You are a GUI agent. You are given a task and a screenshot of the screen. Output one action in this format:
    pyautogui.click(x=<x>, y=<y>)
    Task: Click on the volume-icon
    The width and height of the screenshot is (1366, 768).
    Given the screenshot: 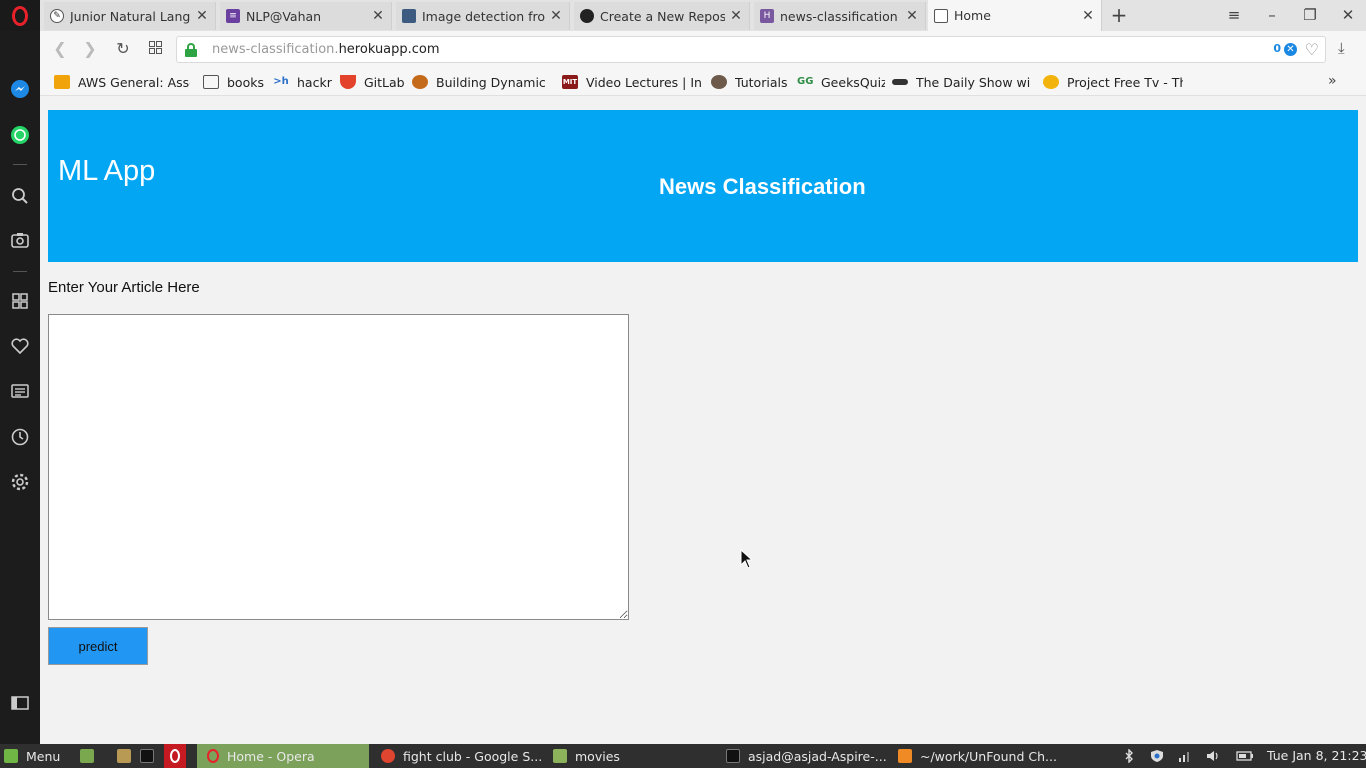 What is the action you would take?
    pyautogui.click(x=1213, y=756)
    